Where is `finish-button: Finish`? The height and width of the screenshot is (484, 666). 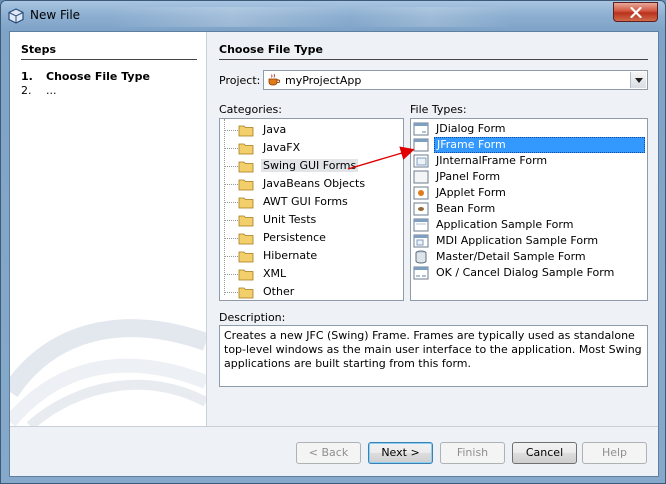
finish-button: Finish is located at coordinates (472, 453).